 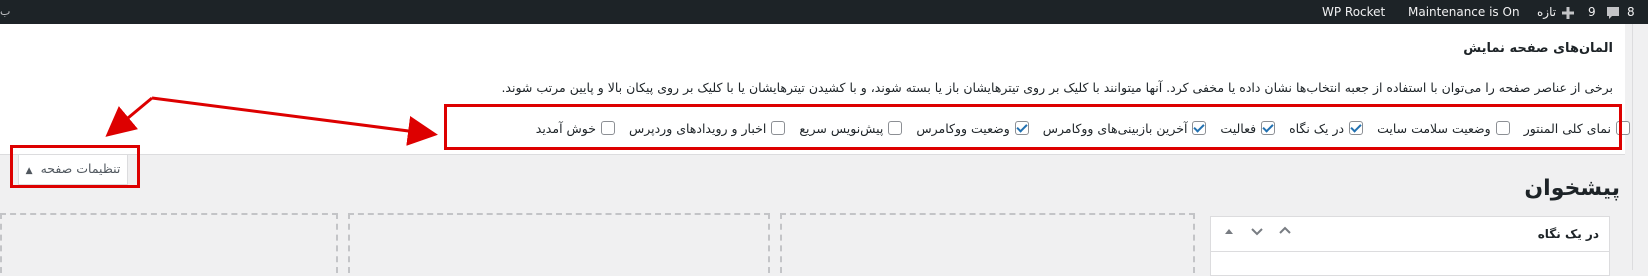 I want to click on annotation-arrows, so click(x=271, y=121).